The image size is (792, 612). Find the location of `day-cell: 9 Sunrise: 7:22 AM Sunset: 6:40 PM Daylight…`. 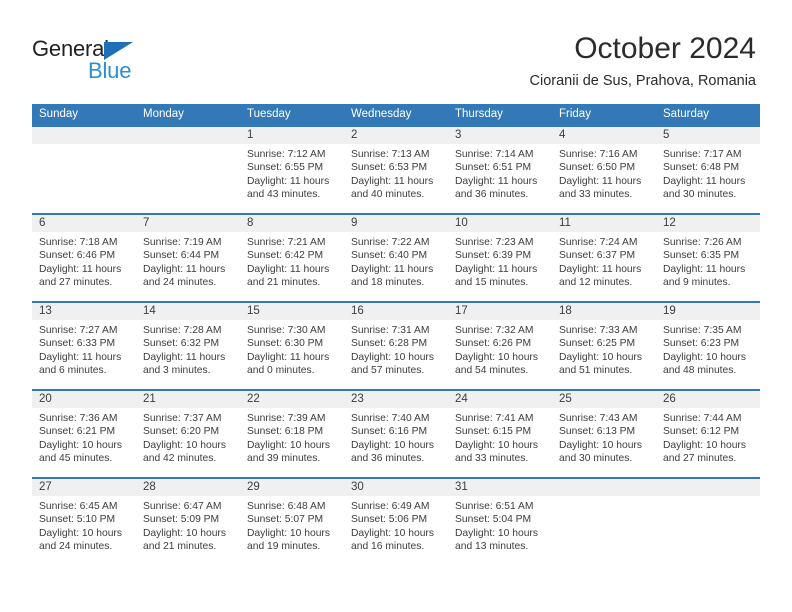

day-cell: 9 Sunrise: 7:22 AM Sunset: 6:40 PM Daylight… is located at coordinates (396, 258).